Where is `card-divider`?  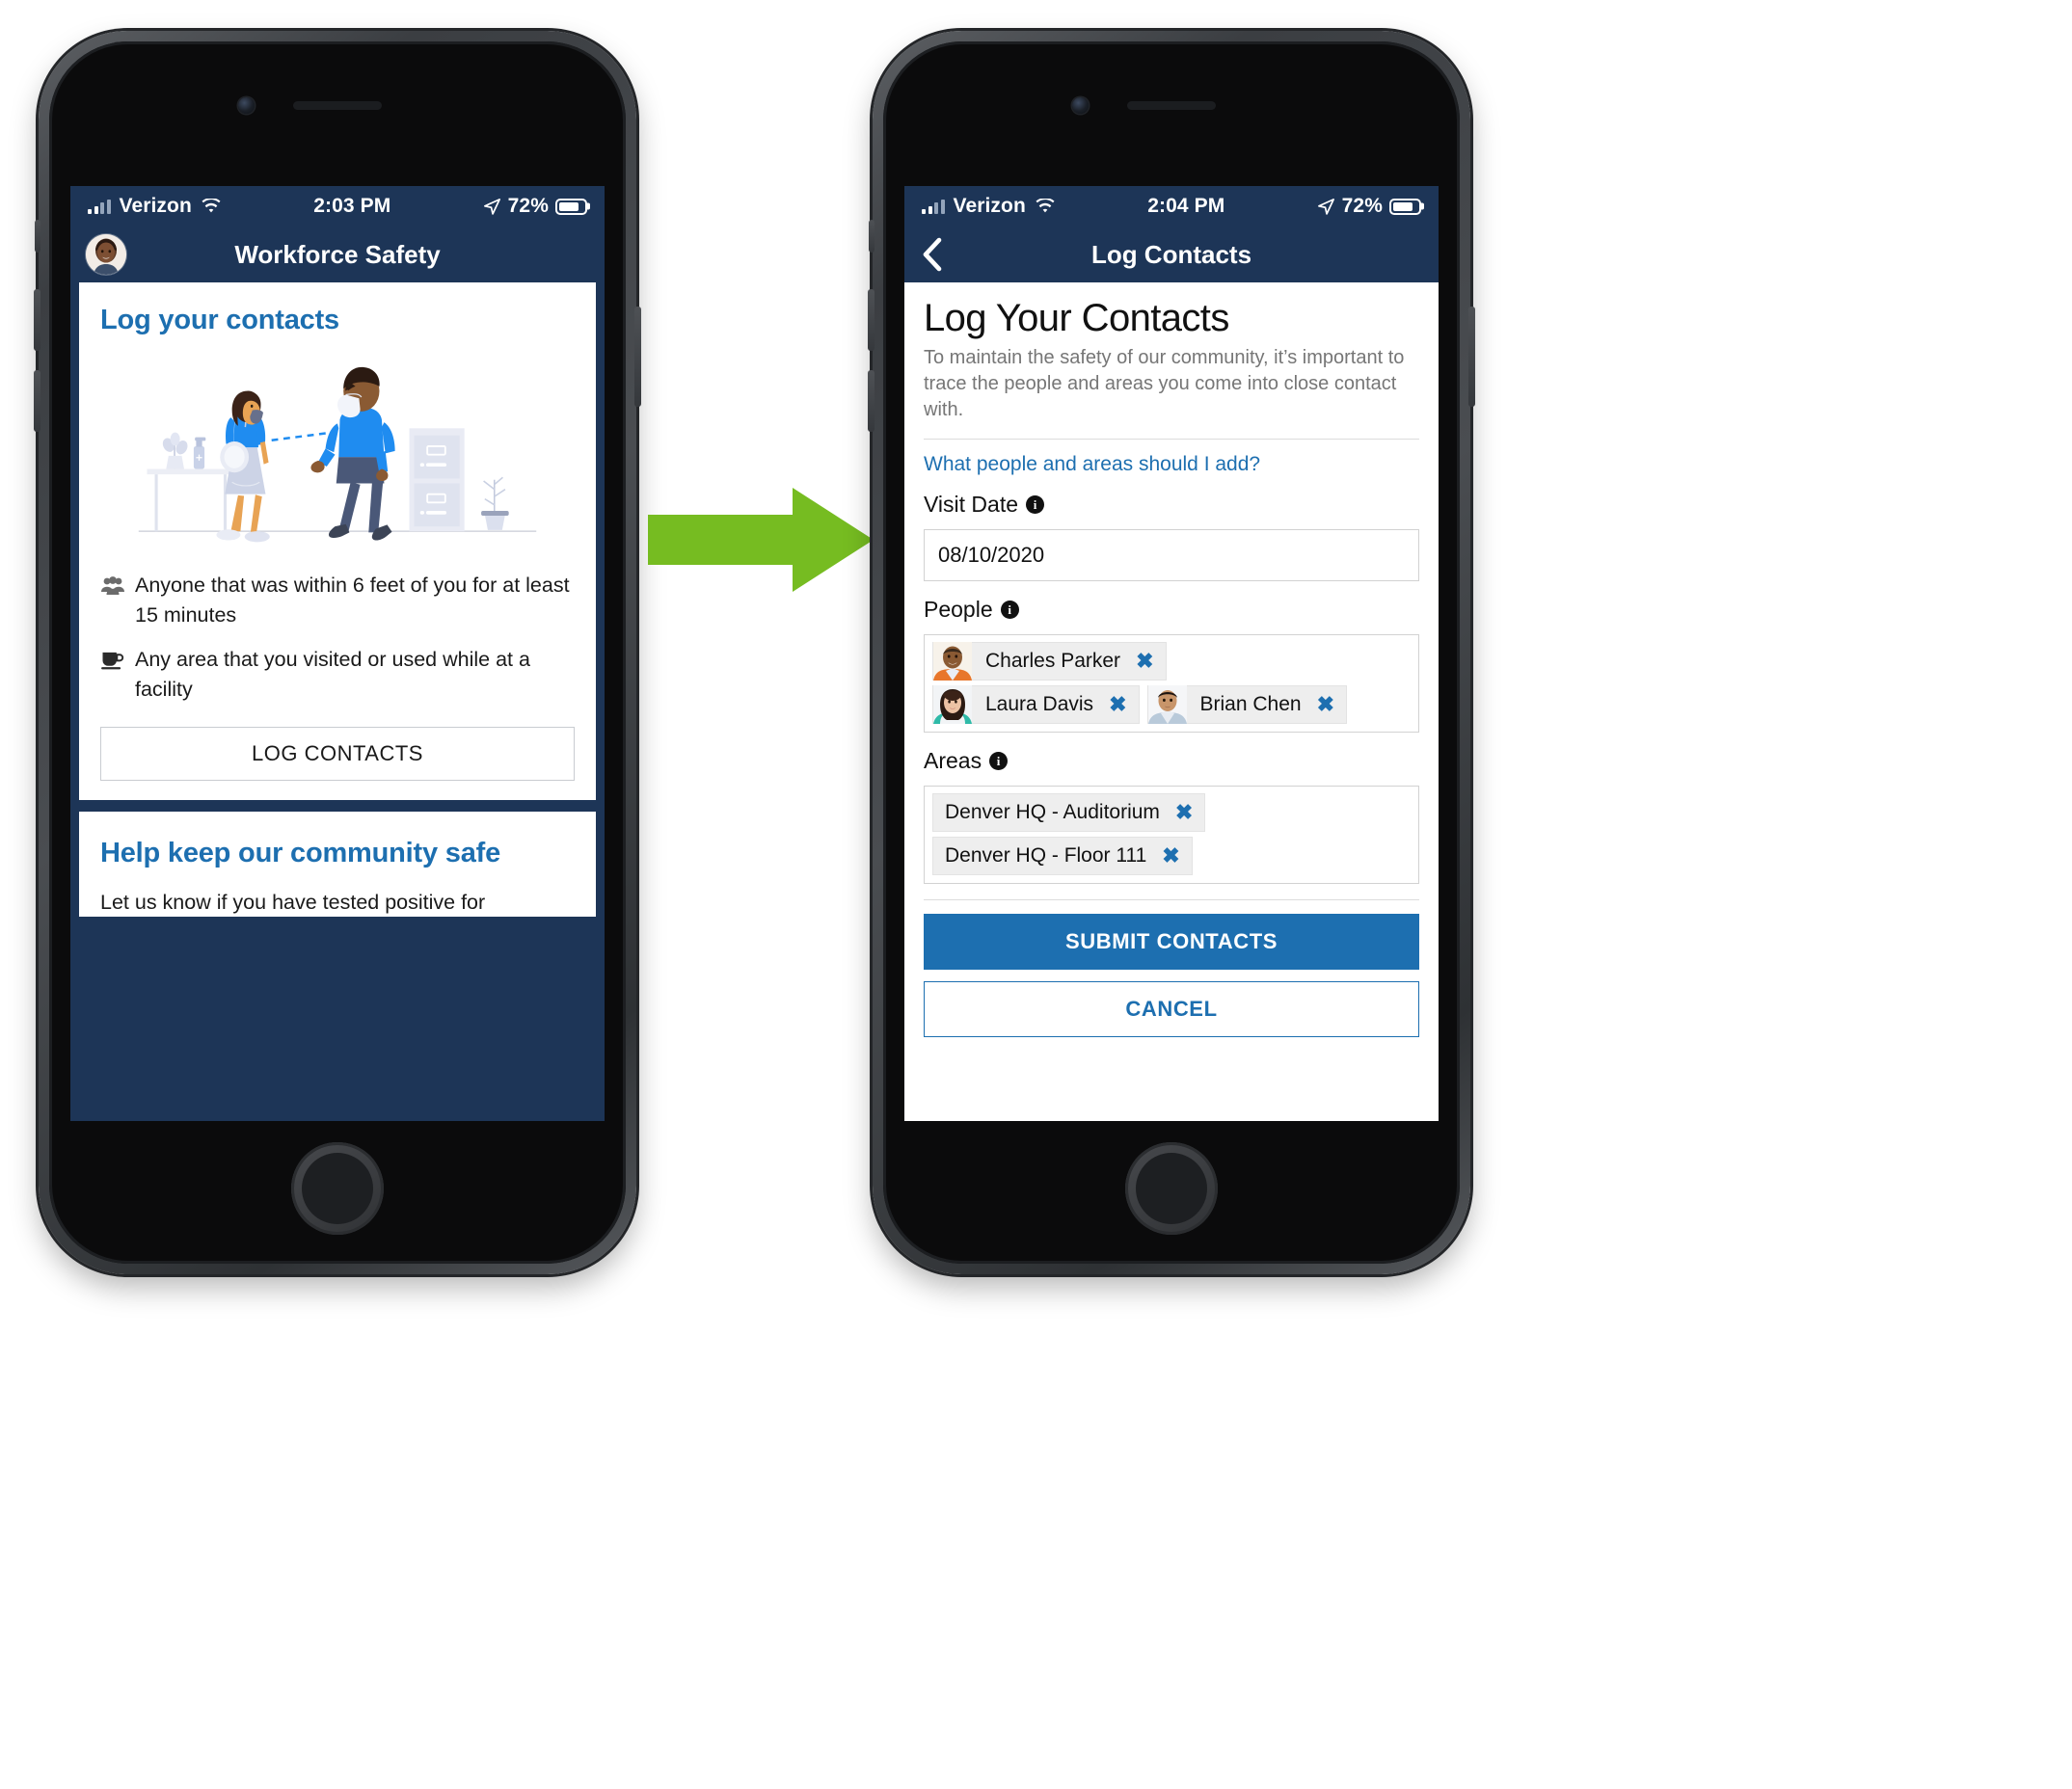
card-divider is located at coordinates (337, 806).